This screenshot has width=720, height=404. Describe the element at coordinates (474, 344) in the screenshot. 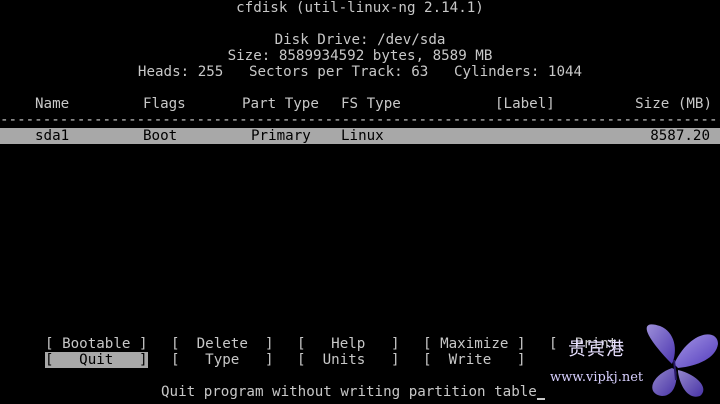

I see `maximize-button: [ Maximize ]` at that location.